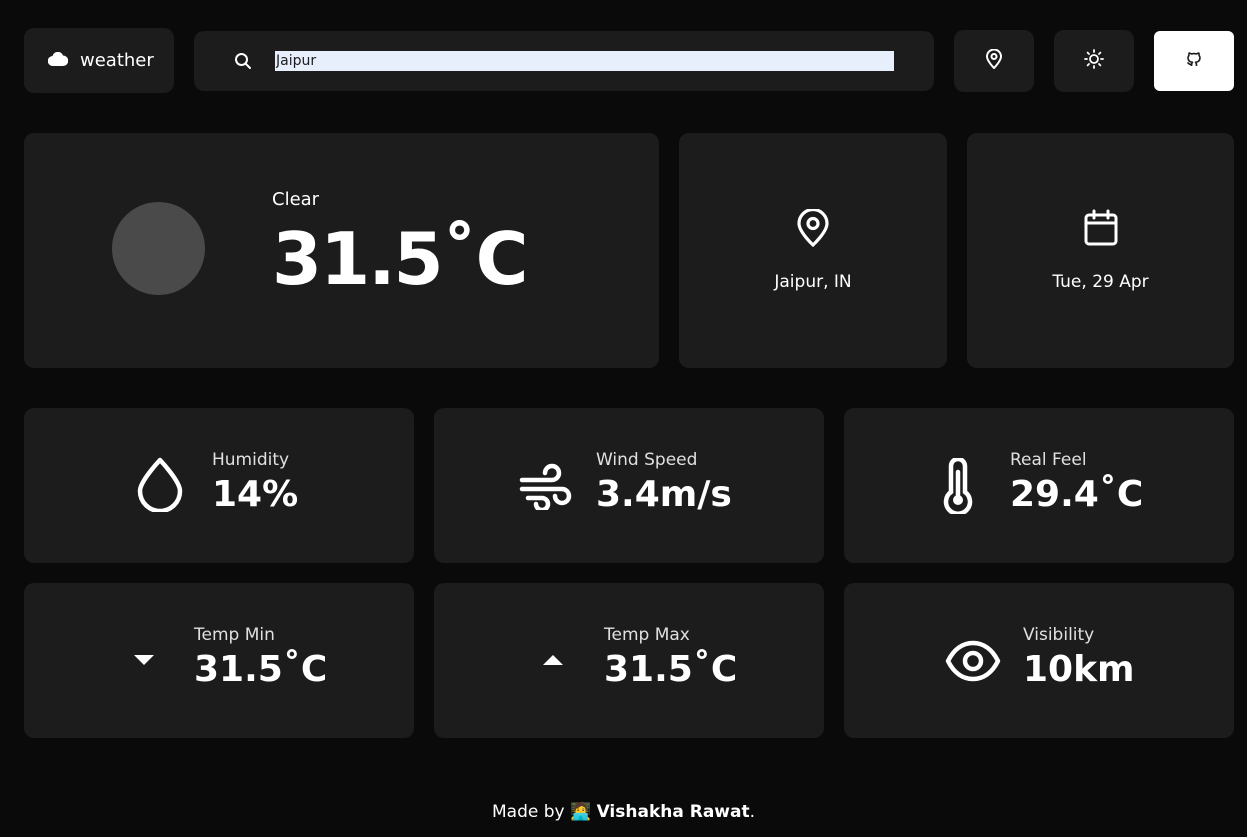 The image size is (1247, 837). I want to click on weather-condition-image, so click(158, 248).